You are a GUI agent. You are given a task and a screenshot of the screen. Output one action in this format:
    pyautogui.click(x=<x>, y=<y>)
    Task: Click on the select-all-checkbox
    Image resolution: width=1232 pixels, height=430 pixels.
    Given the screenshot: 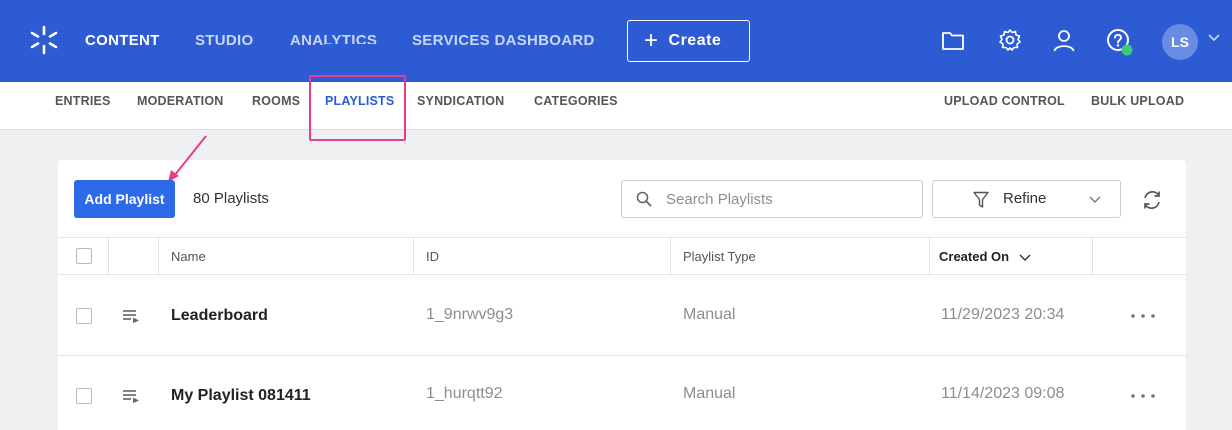 What is the action you would take?
    pyautogui.click(x=84, y=256)
    